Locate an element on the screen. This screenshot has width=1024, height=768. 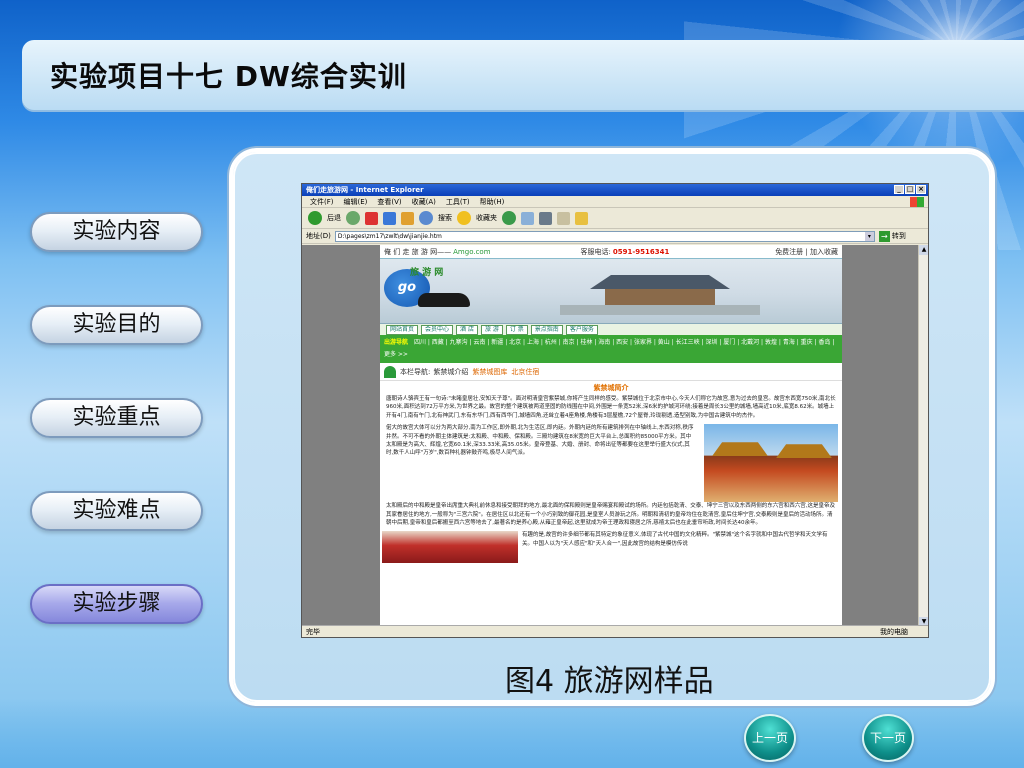
menu-edit: 编辑(E) is located at coordinates (356, 201).